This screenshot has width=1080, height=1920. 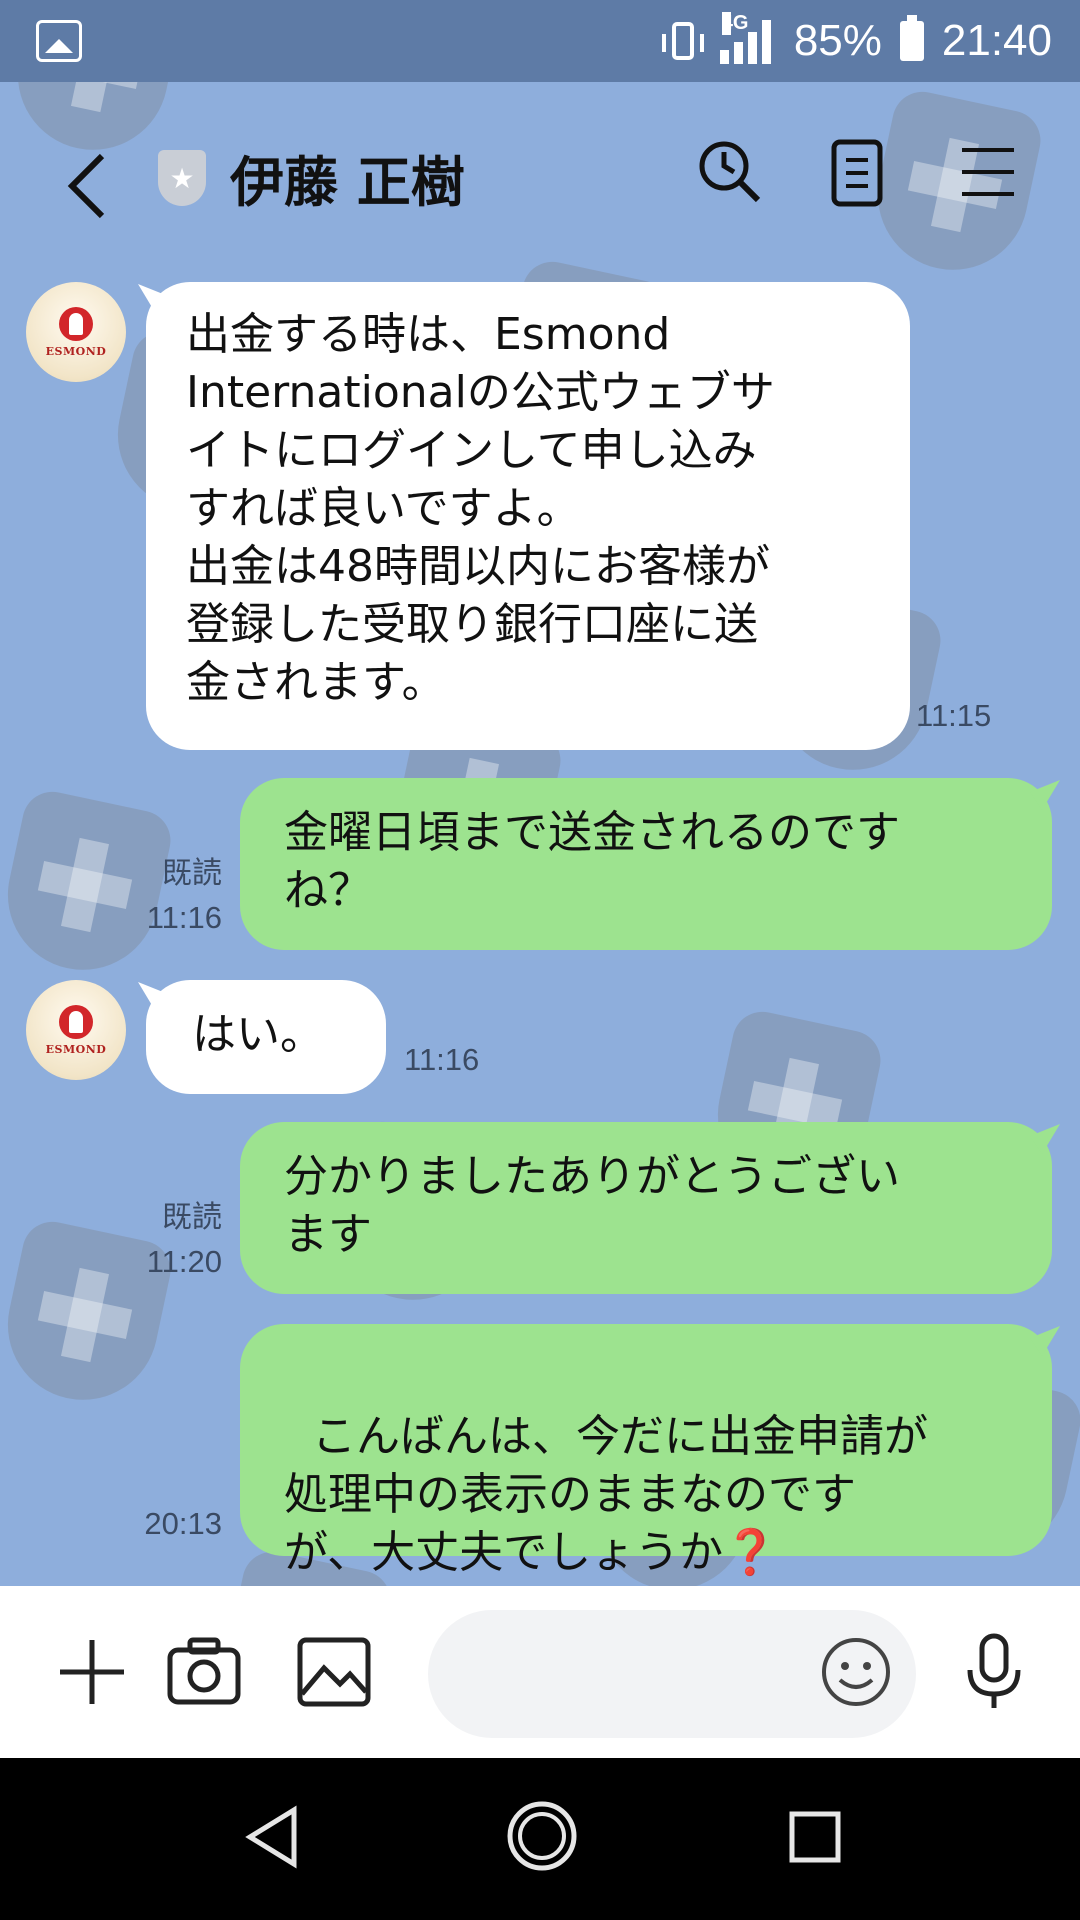 What do you see at coordinates (59, 41) in the screenshot?
I see `gallery-notification-icon` at bounding box center [59, 41].